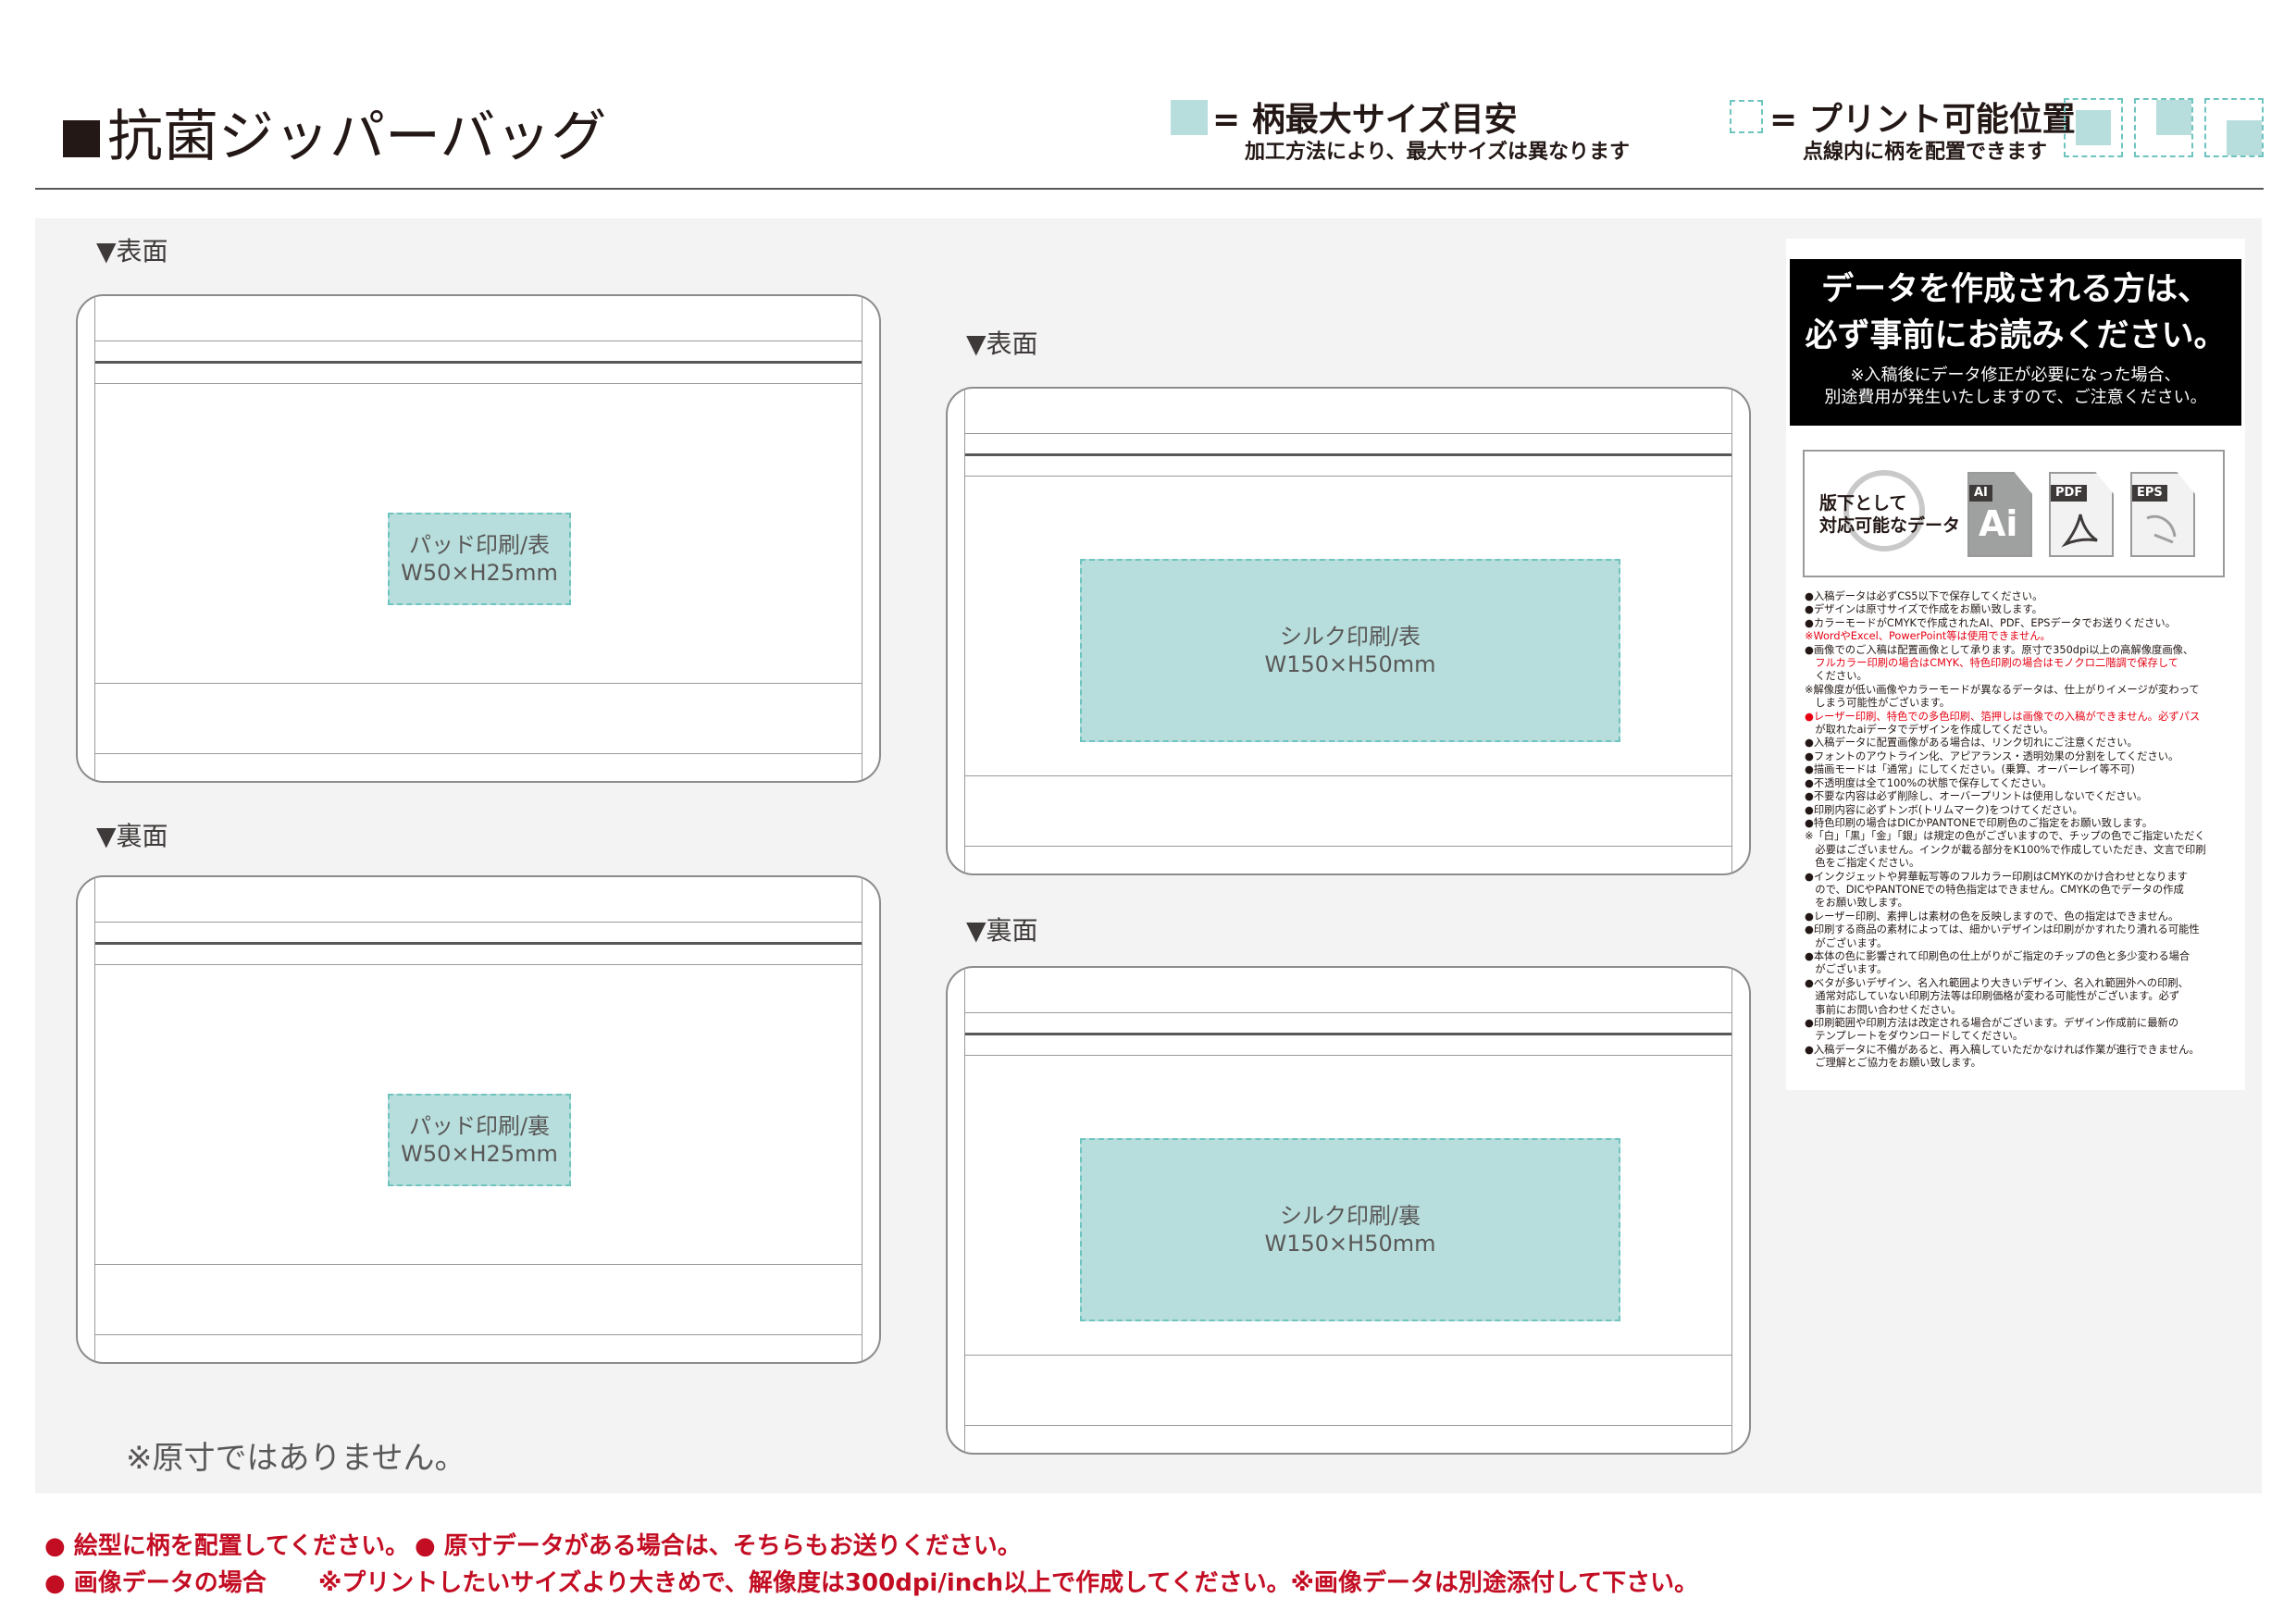  What do you see at coordinates (1977, 796) in the screenshot?
I see `rule-line: ●不要な内容は必ず削除し、オーバープリントは使用しないでください。` at bounding box center [1977, 796].